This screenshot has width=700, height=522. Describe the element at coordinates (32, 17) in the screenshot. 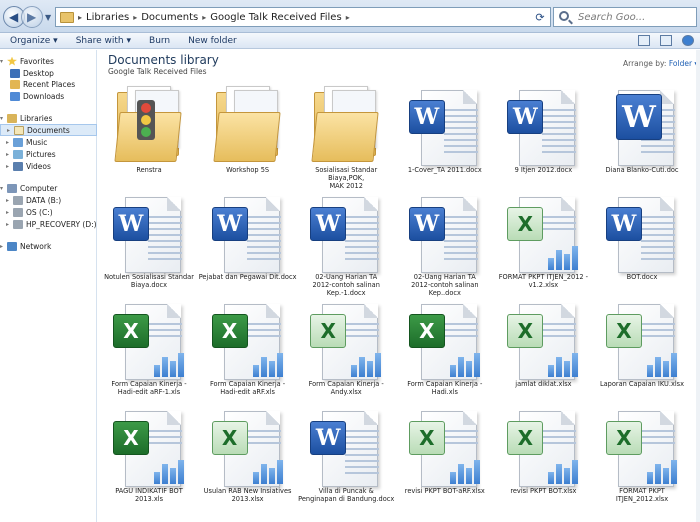

I see `forward-button: ▶` at that location.